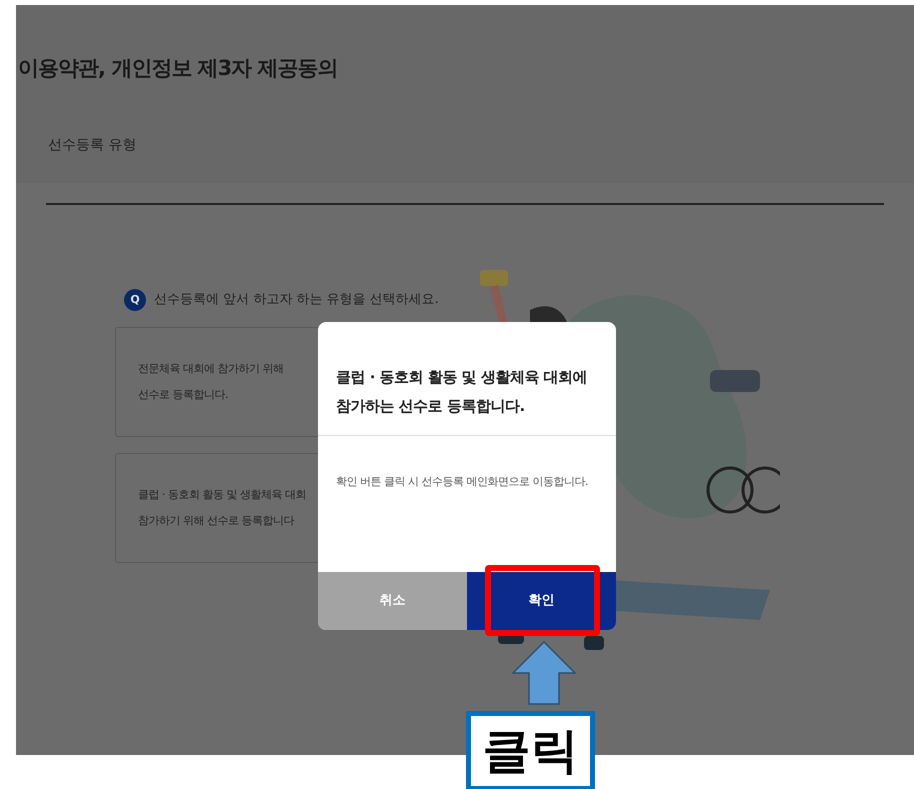 This screenshot has height=789, width=914. I want to click on section-title: 선수등록 유형, so click(93, 145).